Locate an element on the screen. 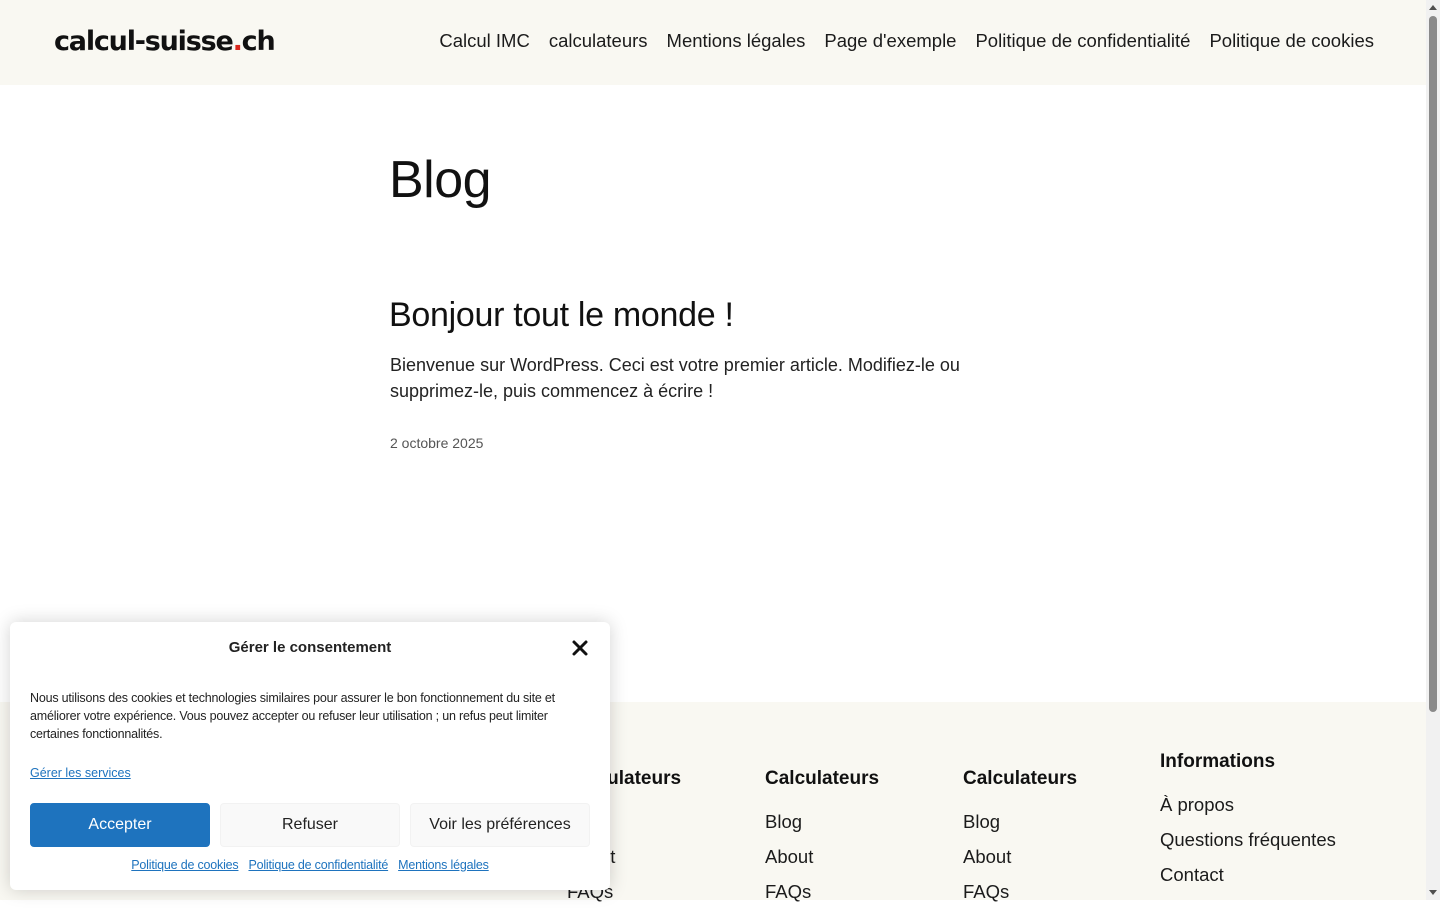 This screenshot has width=1440, height=909. footer-column-2: Calculateurs Blog About FAQs is located at coordinates (822, 838).